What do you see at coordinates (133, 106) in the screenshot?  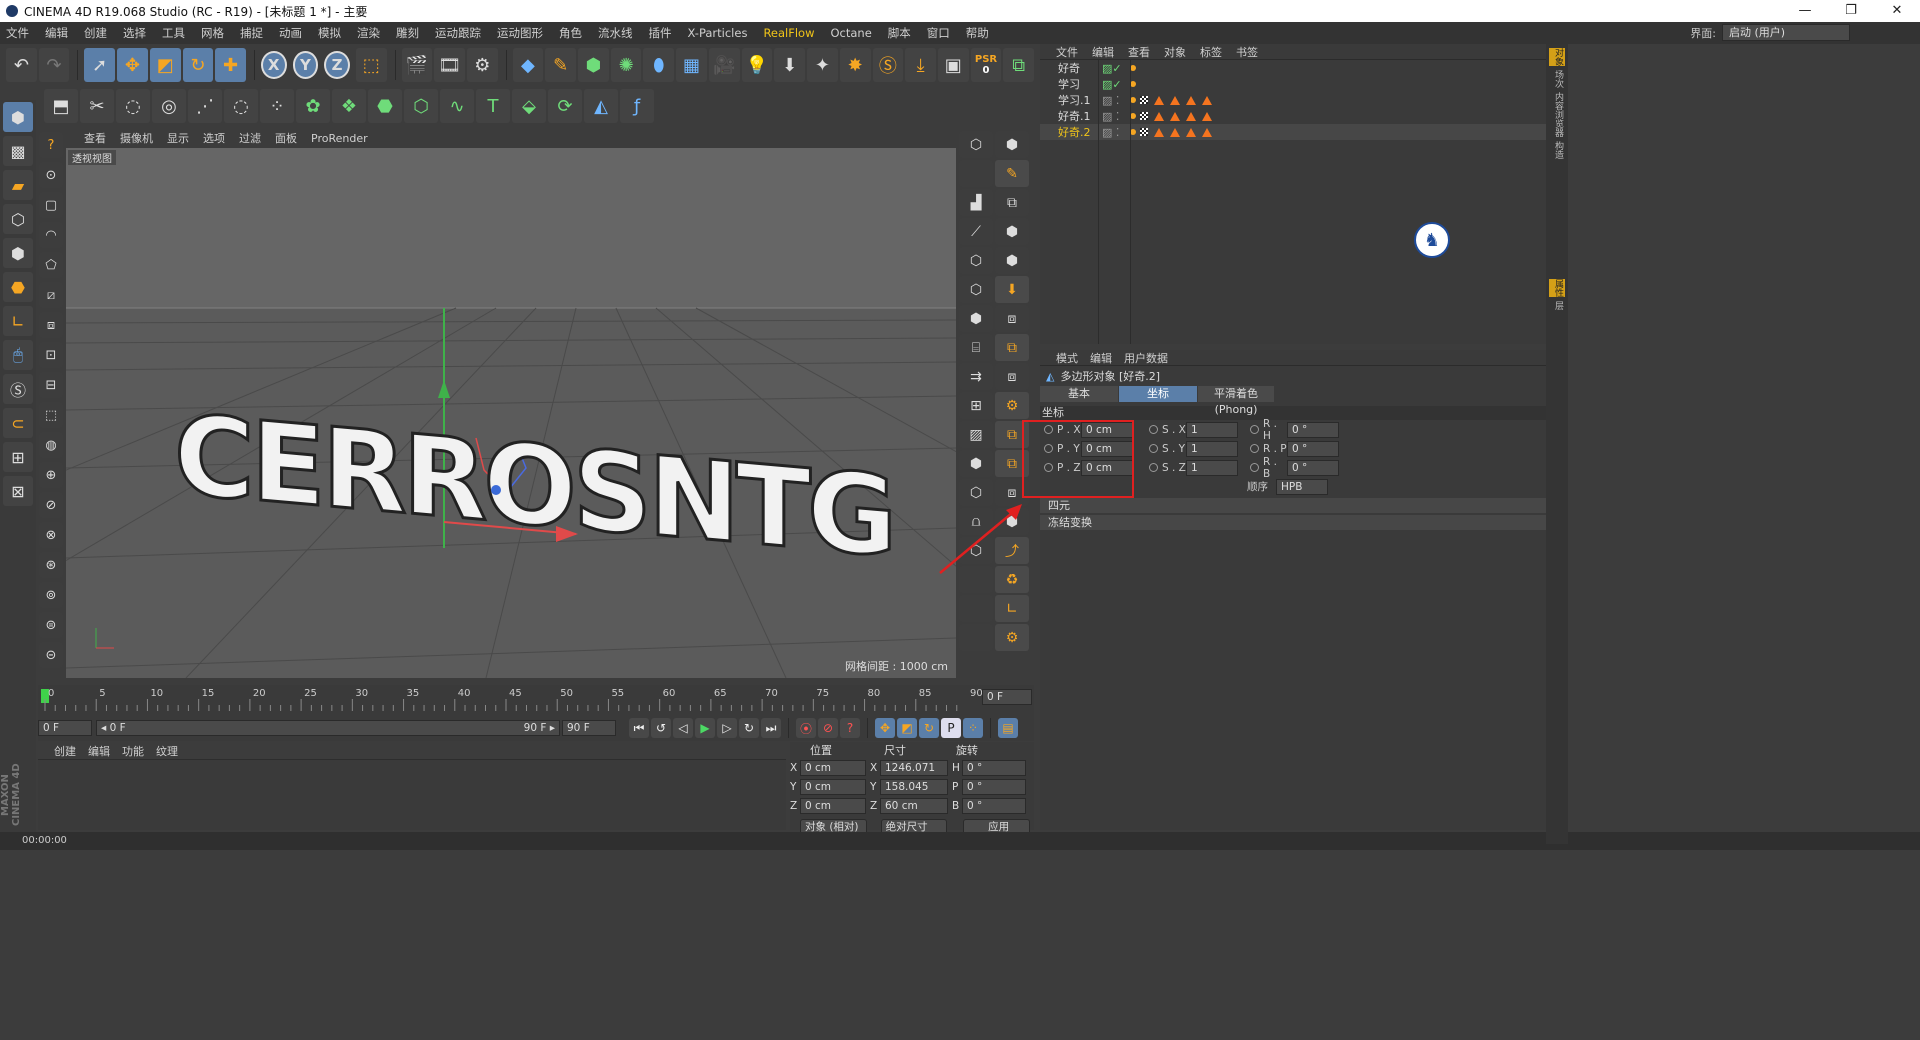 I see `live-selection-icon: ◌` at bounding box center [133, 106].